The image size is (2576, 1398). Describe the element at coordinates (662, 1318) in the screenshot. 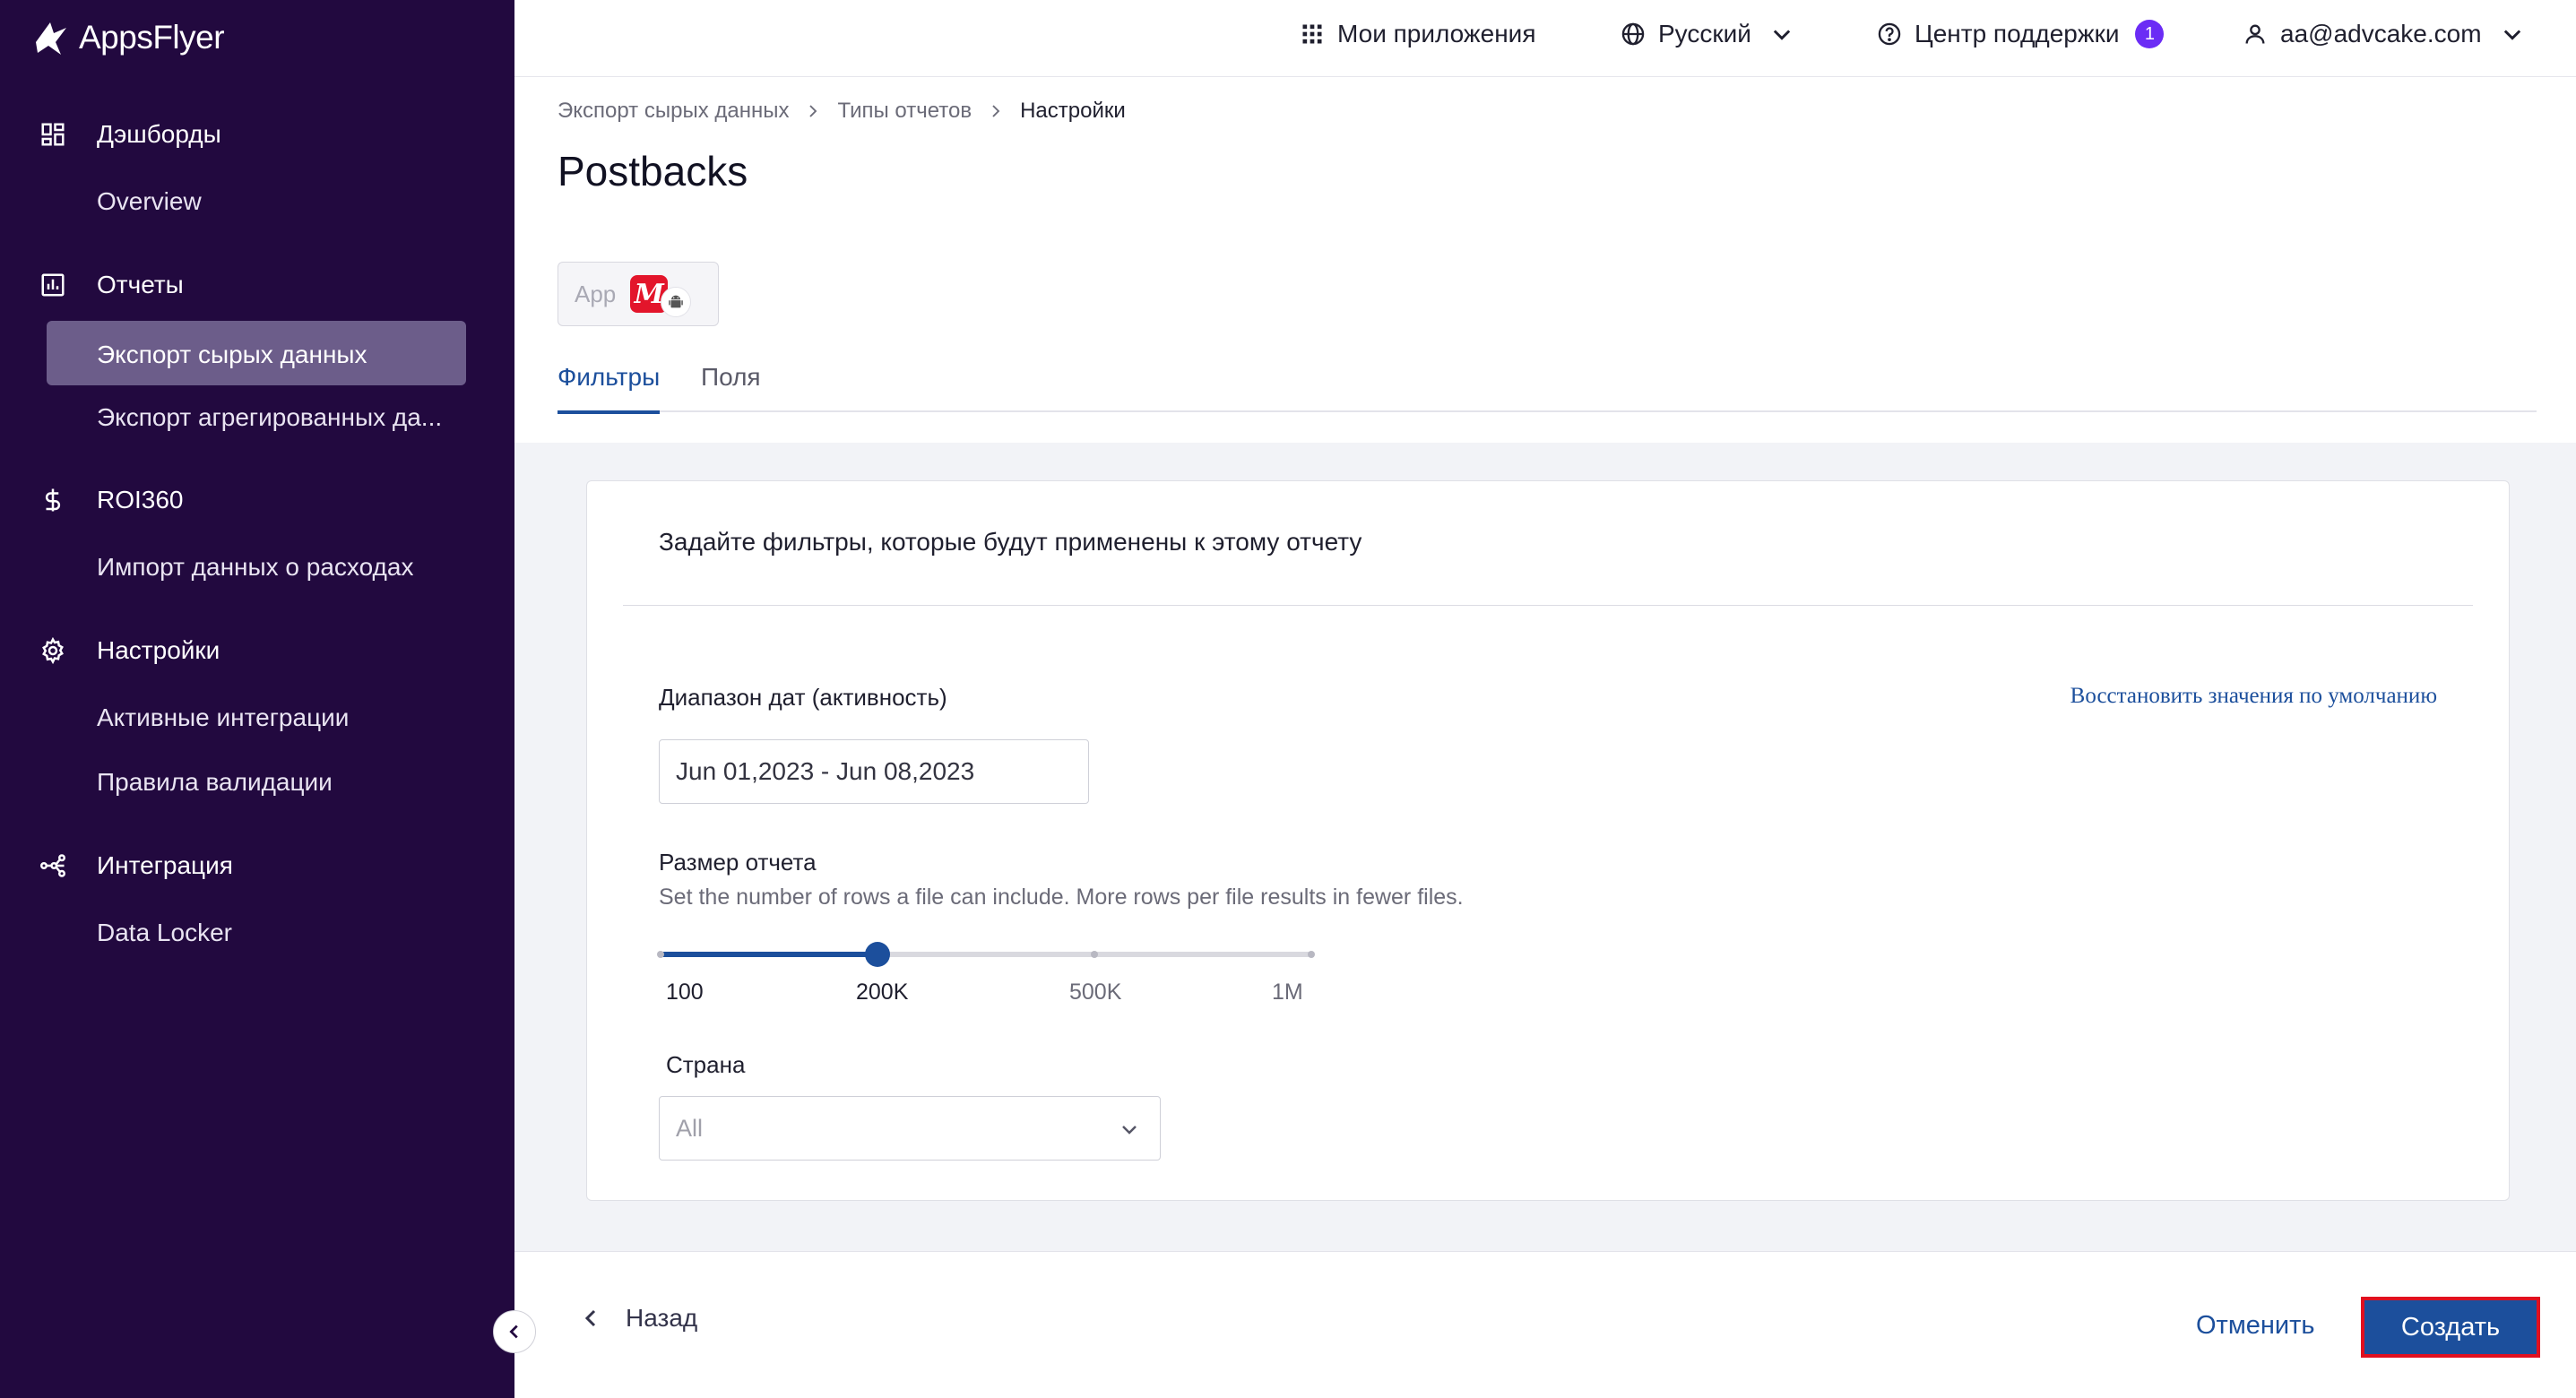

I see `back-label: Назад` at that location.